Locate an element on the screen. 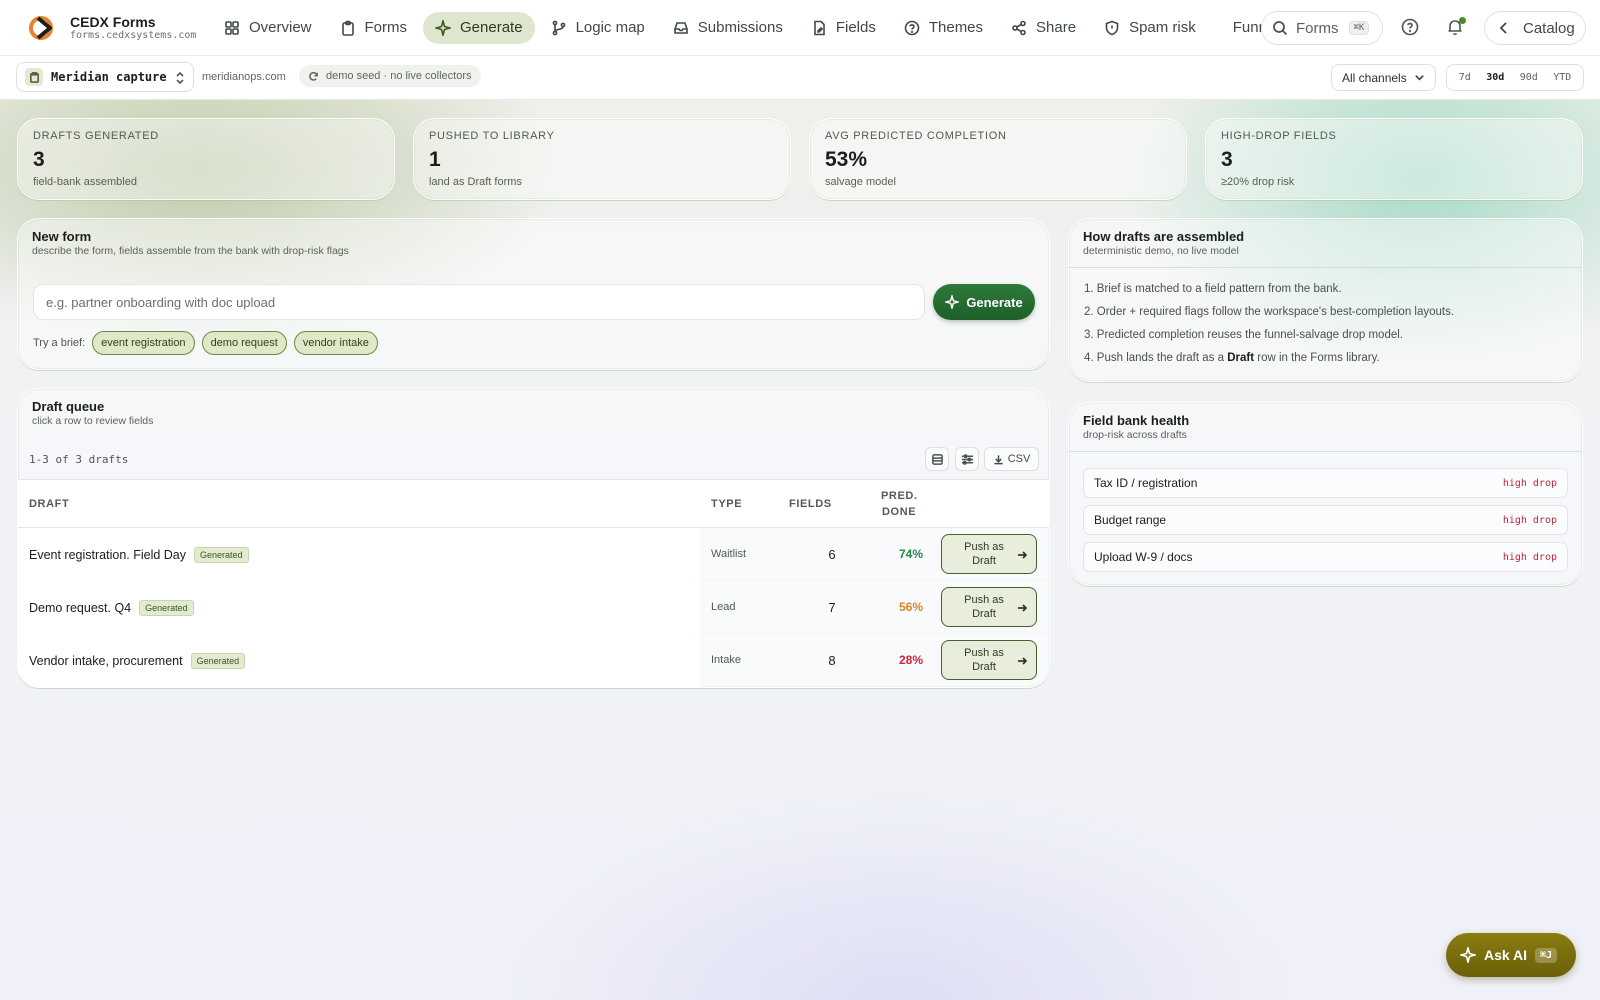 The height and width of the screenshot is (1000, 1600). field-label: Upload W-9 / docs is located at coordinates (1143, 557).